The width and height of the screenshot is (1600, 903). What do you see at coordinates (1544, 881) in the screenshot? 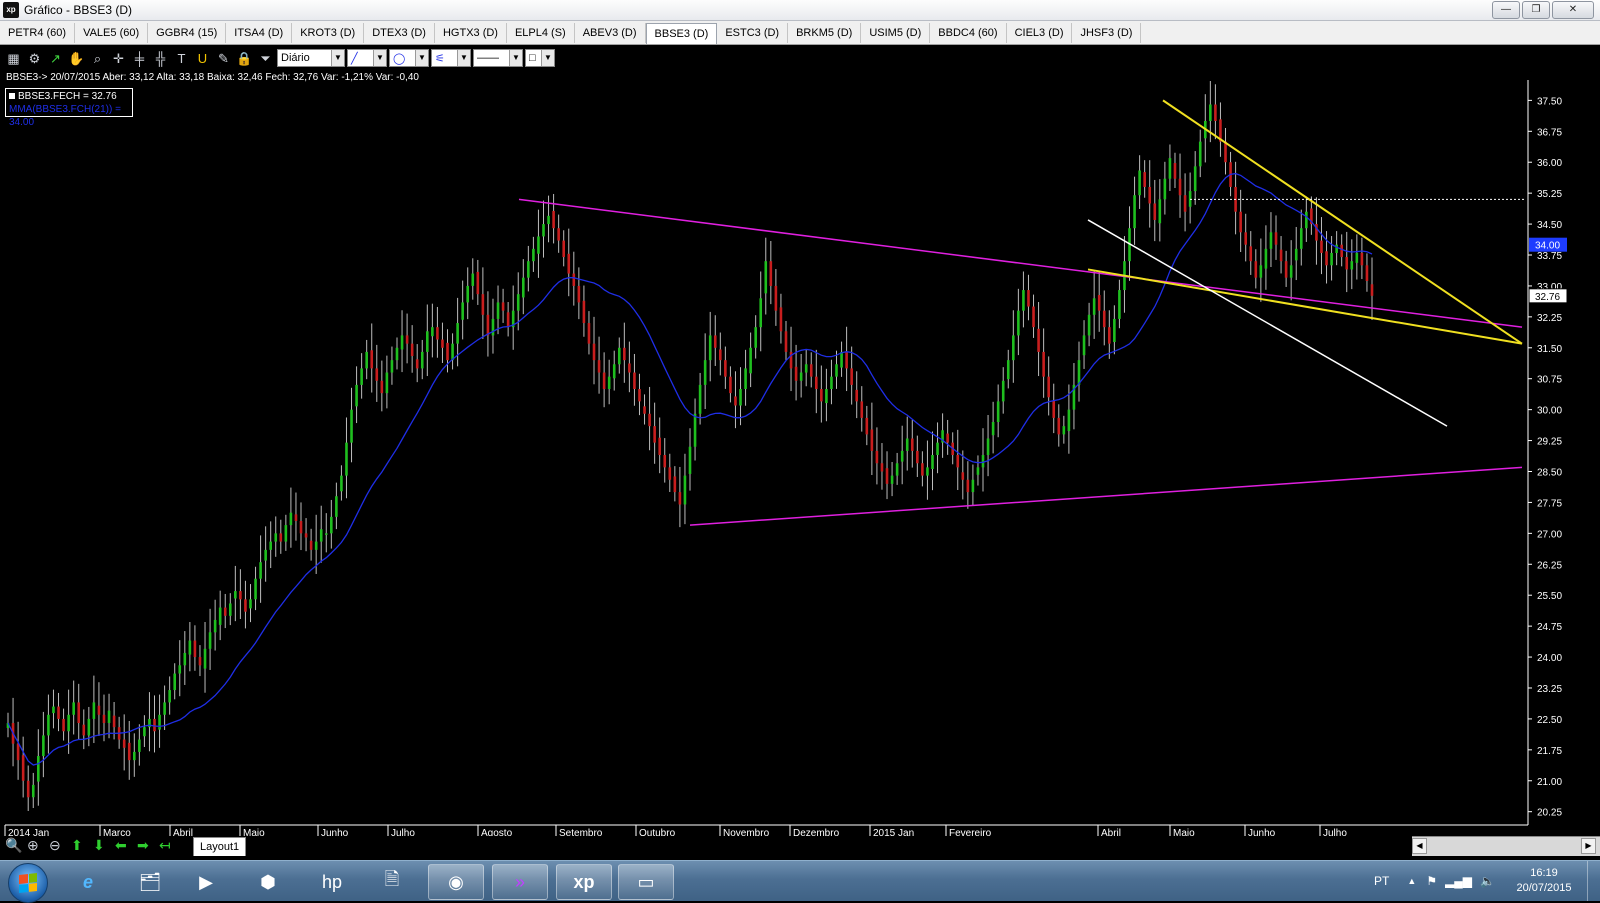
I see `clock: 16:19 20/07/2015` at bounding box center [1544, 881].